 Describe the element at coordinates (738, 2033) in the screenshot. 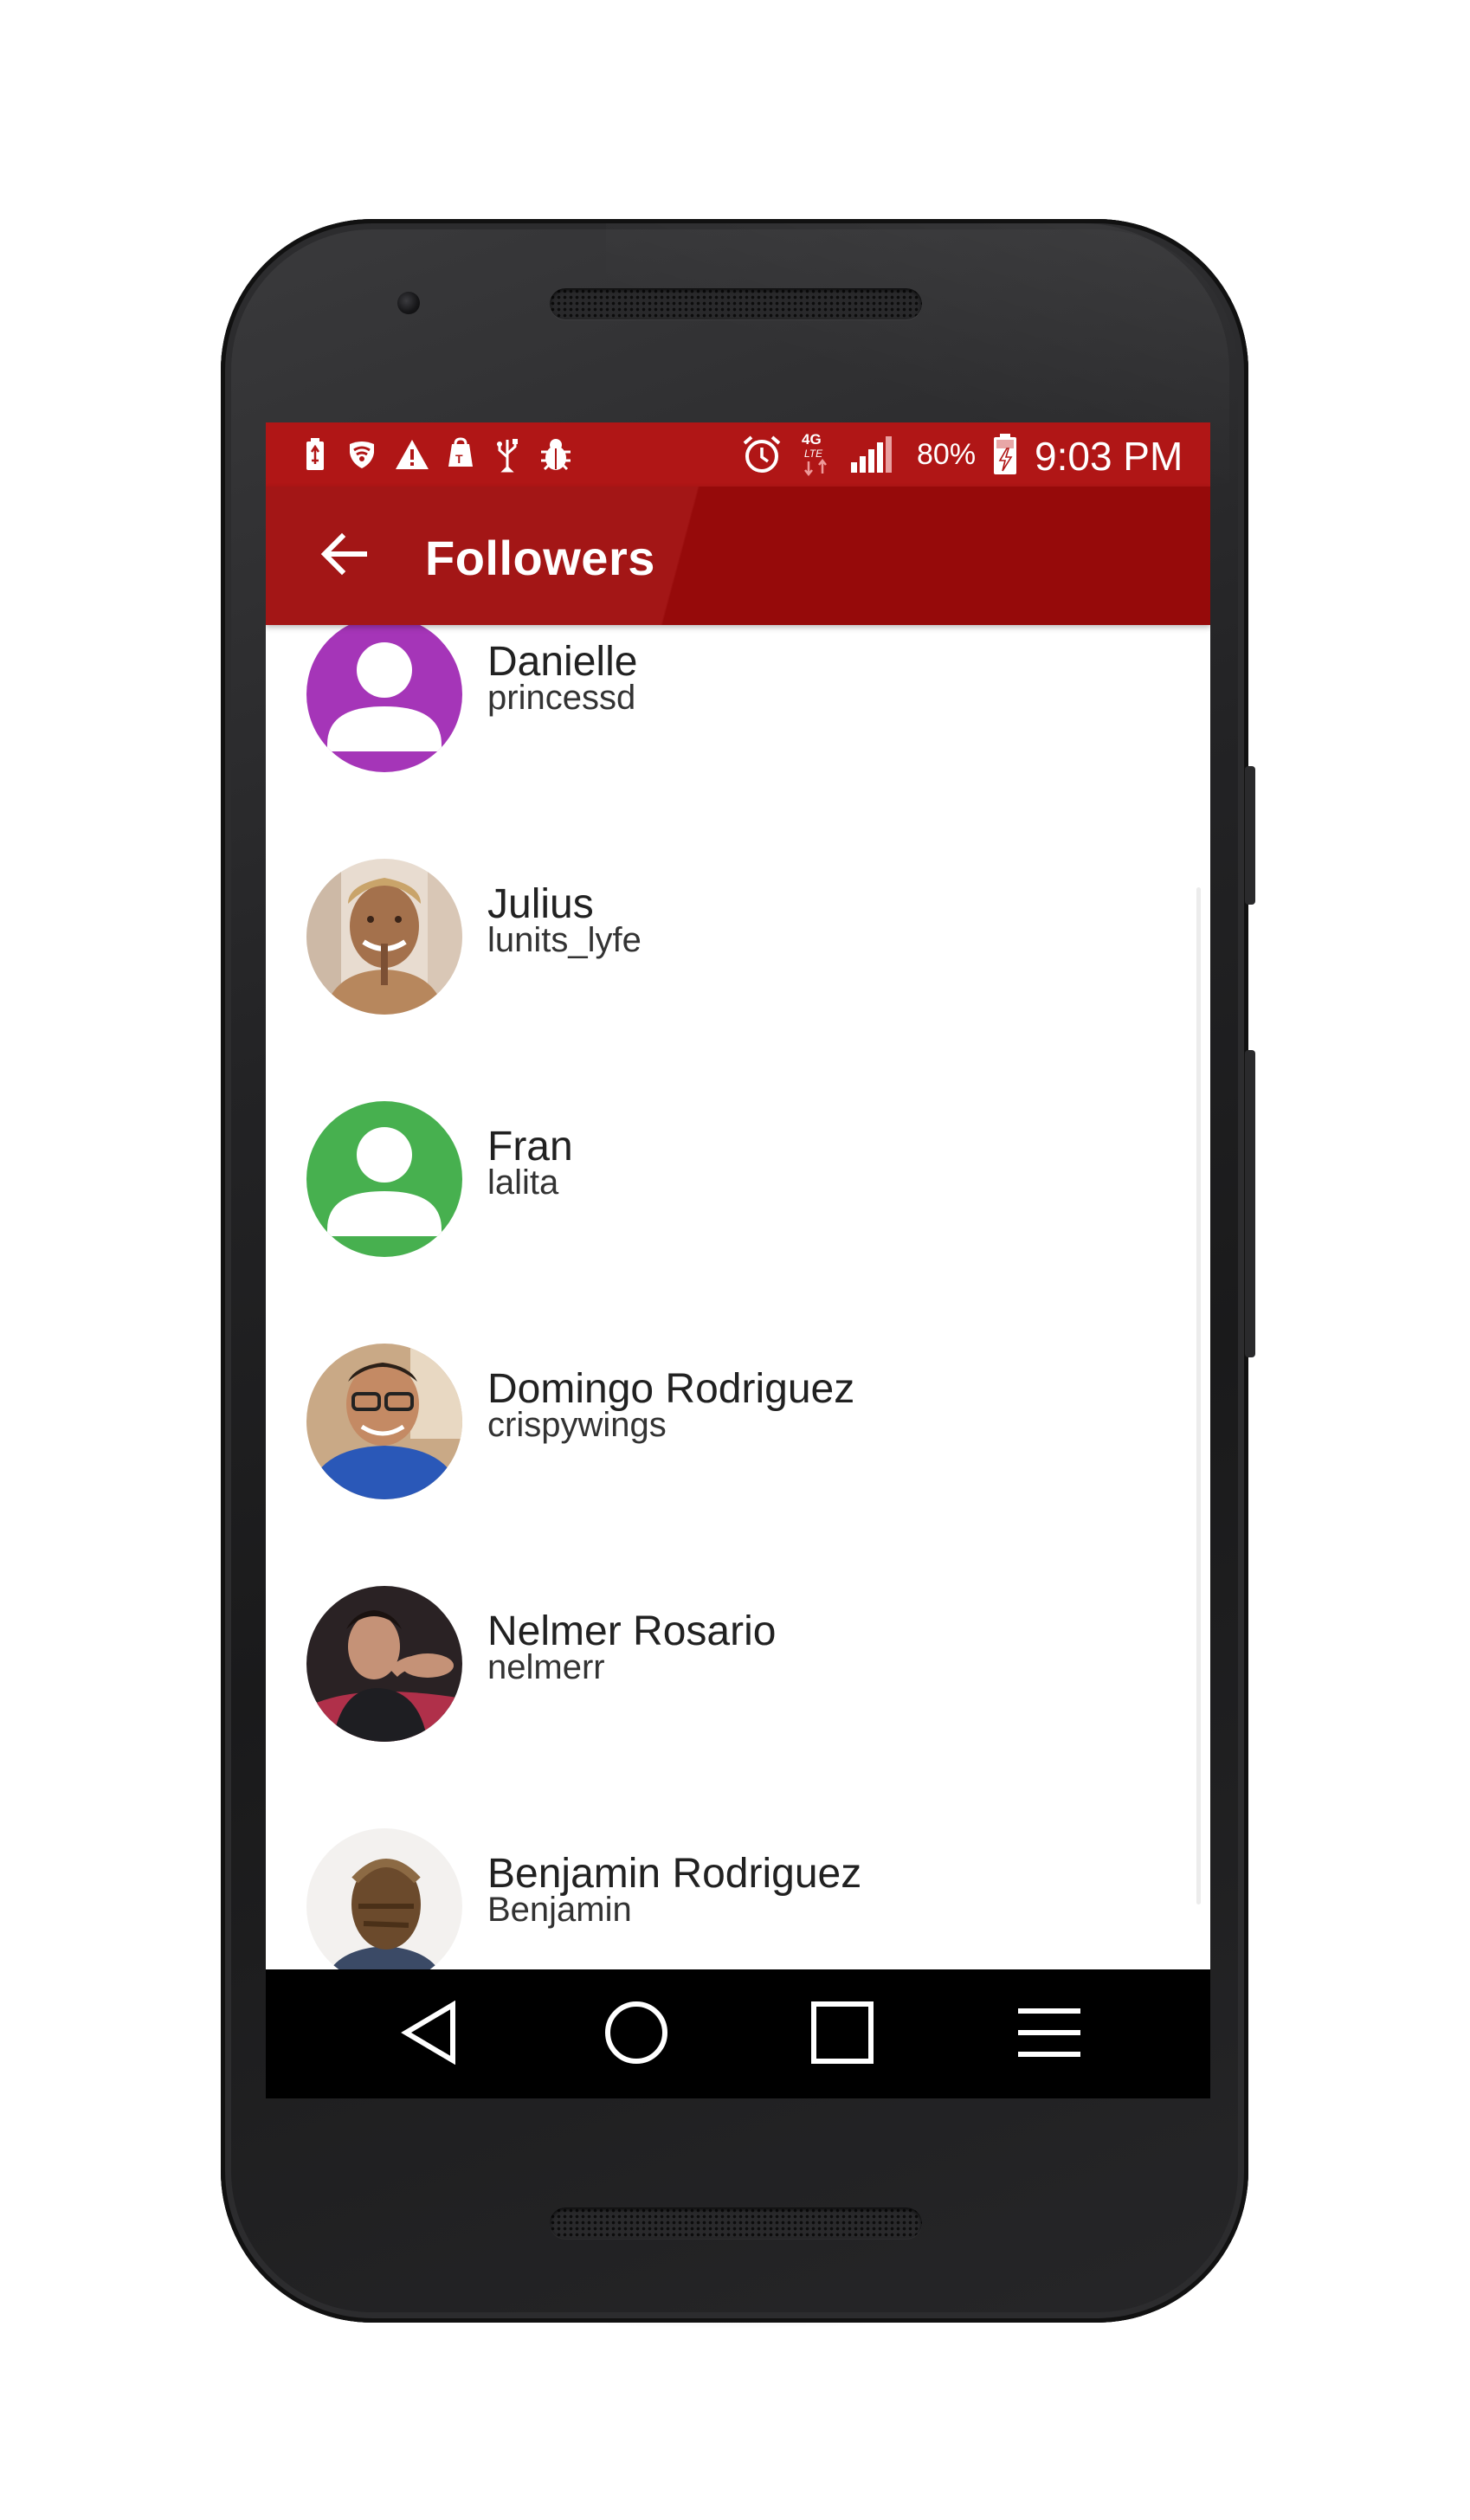

I see `nav-bar` at that location.